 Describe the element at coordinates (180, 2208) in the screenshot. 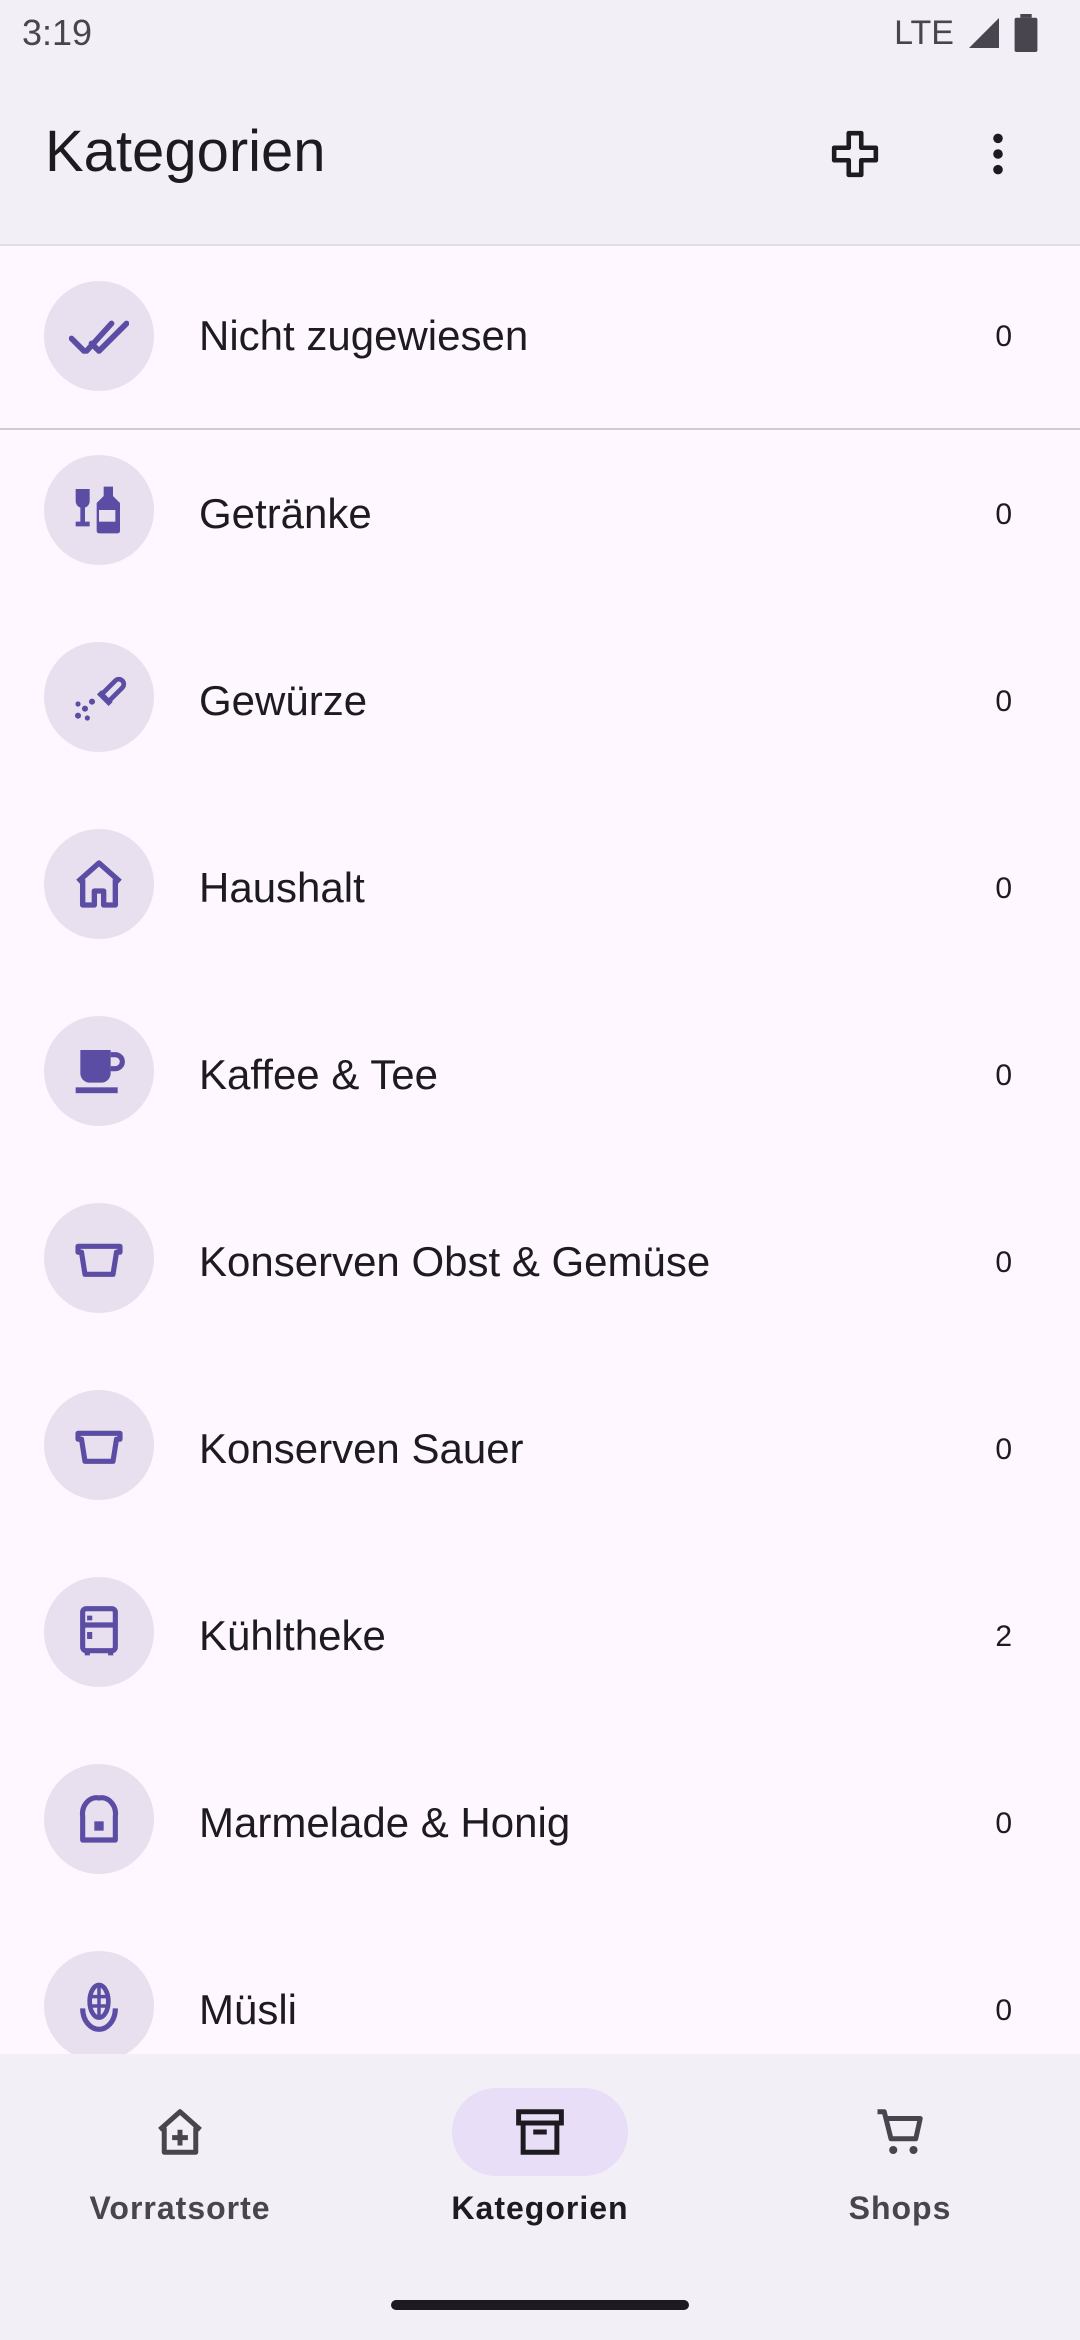

I see `nav-label: Vorratsorte` at that location.